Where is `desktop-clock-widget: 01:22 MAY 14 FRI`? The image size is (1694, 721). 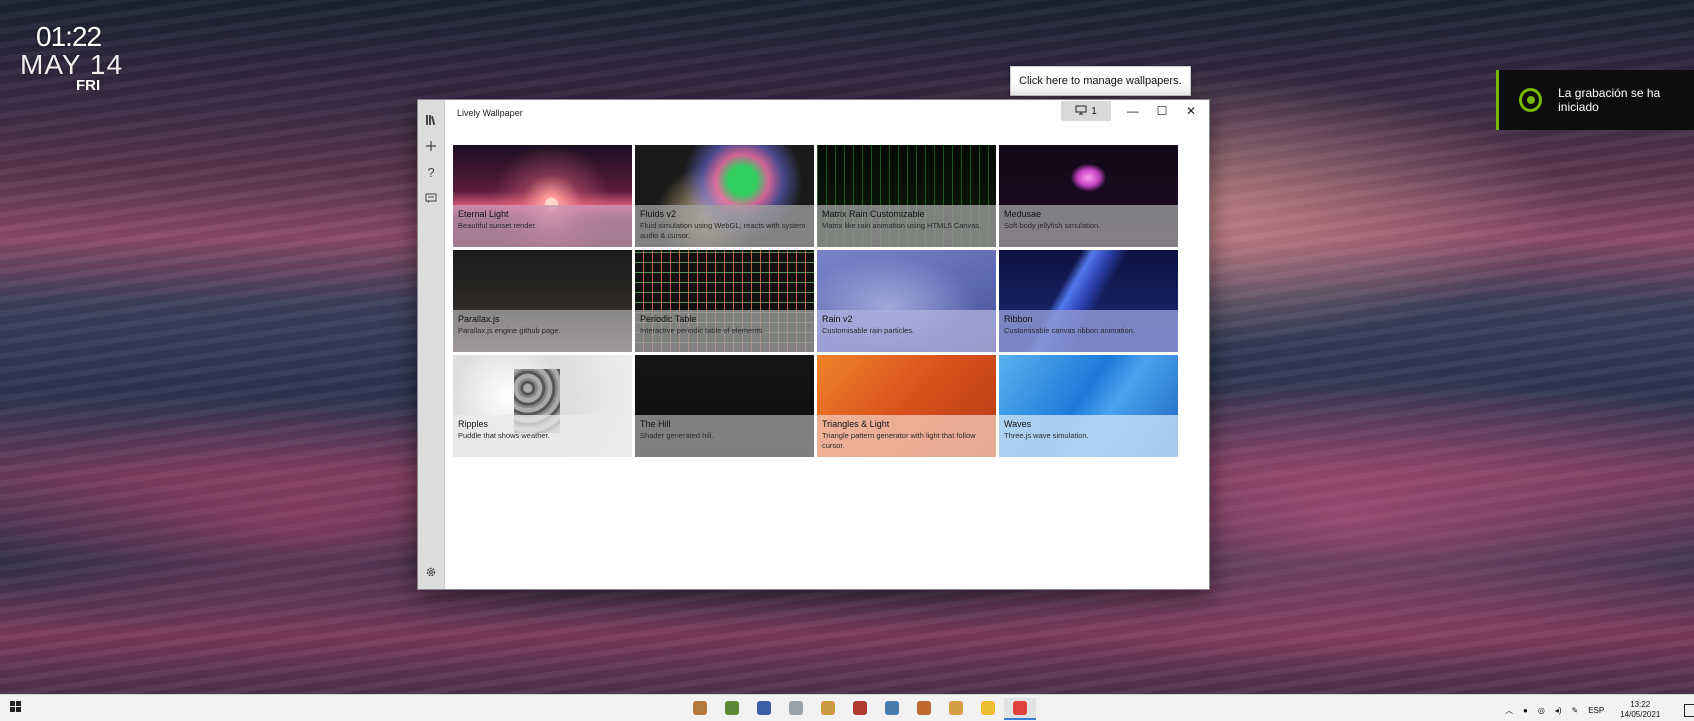 desktop-clock-widget: 01:22 MAY 14 FRI is located at coordinates (71, 58).